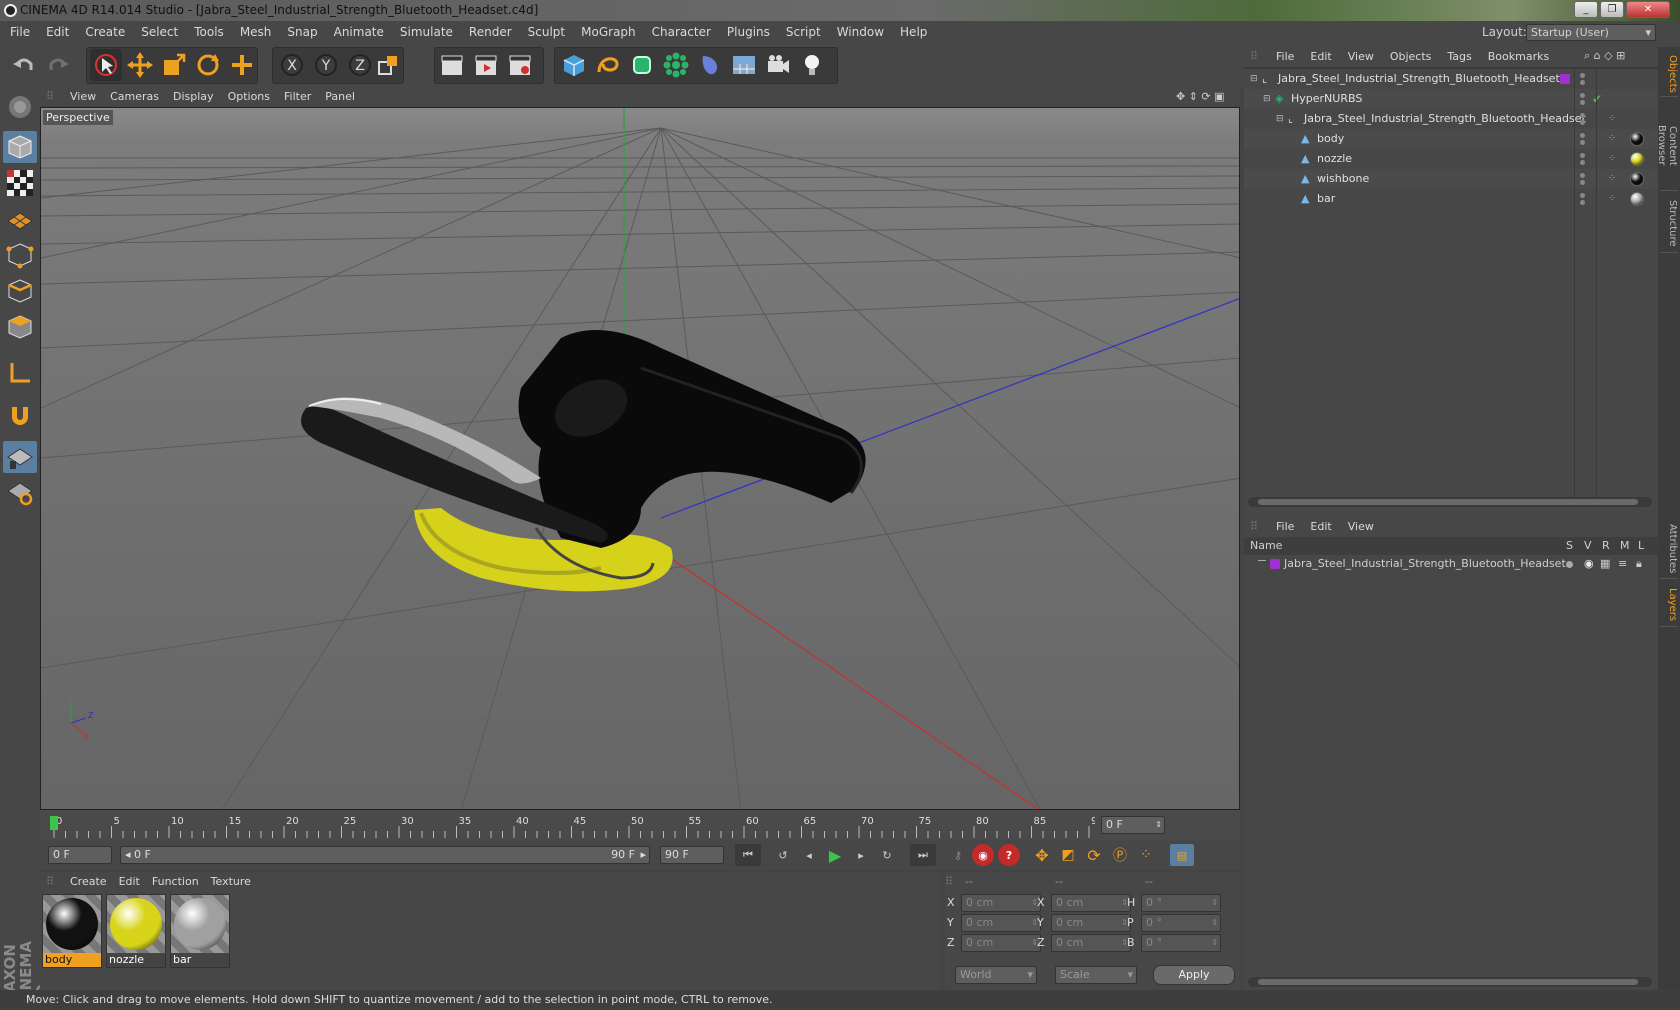 Image resolution: width=1680 pixels, height=1010 pixels. I want to click on render-picture-viewer-button, so click(486, 65).